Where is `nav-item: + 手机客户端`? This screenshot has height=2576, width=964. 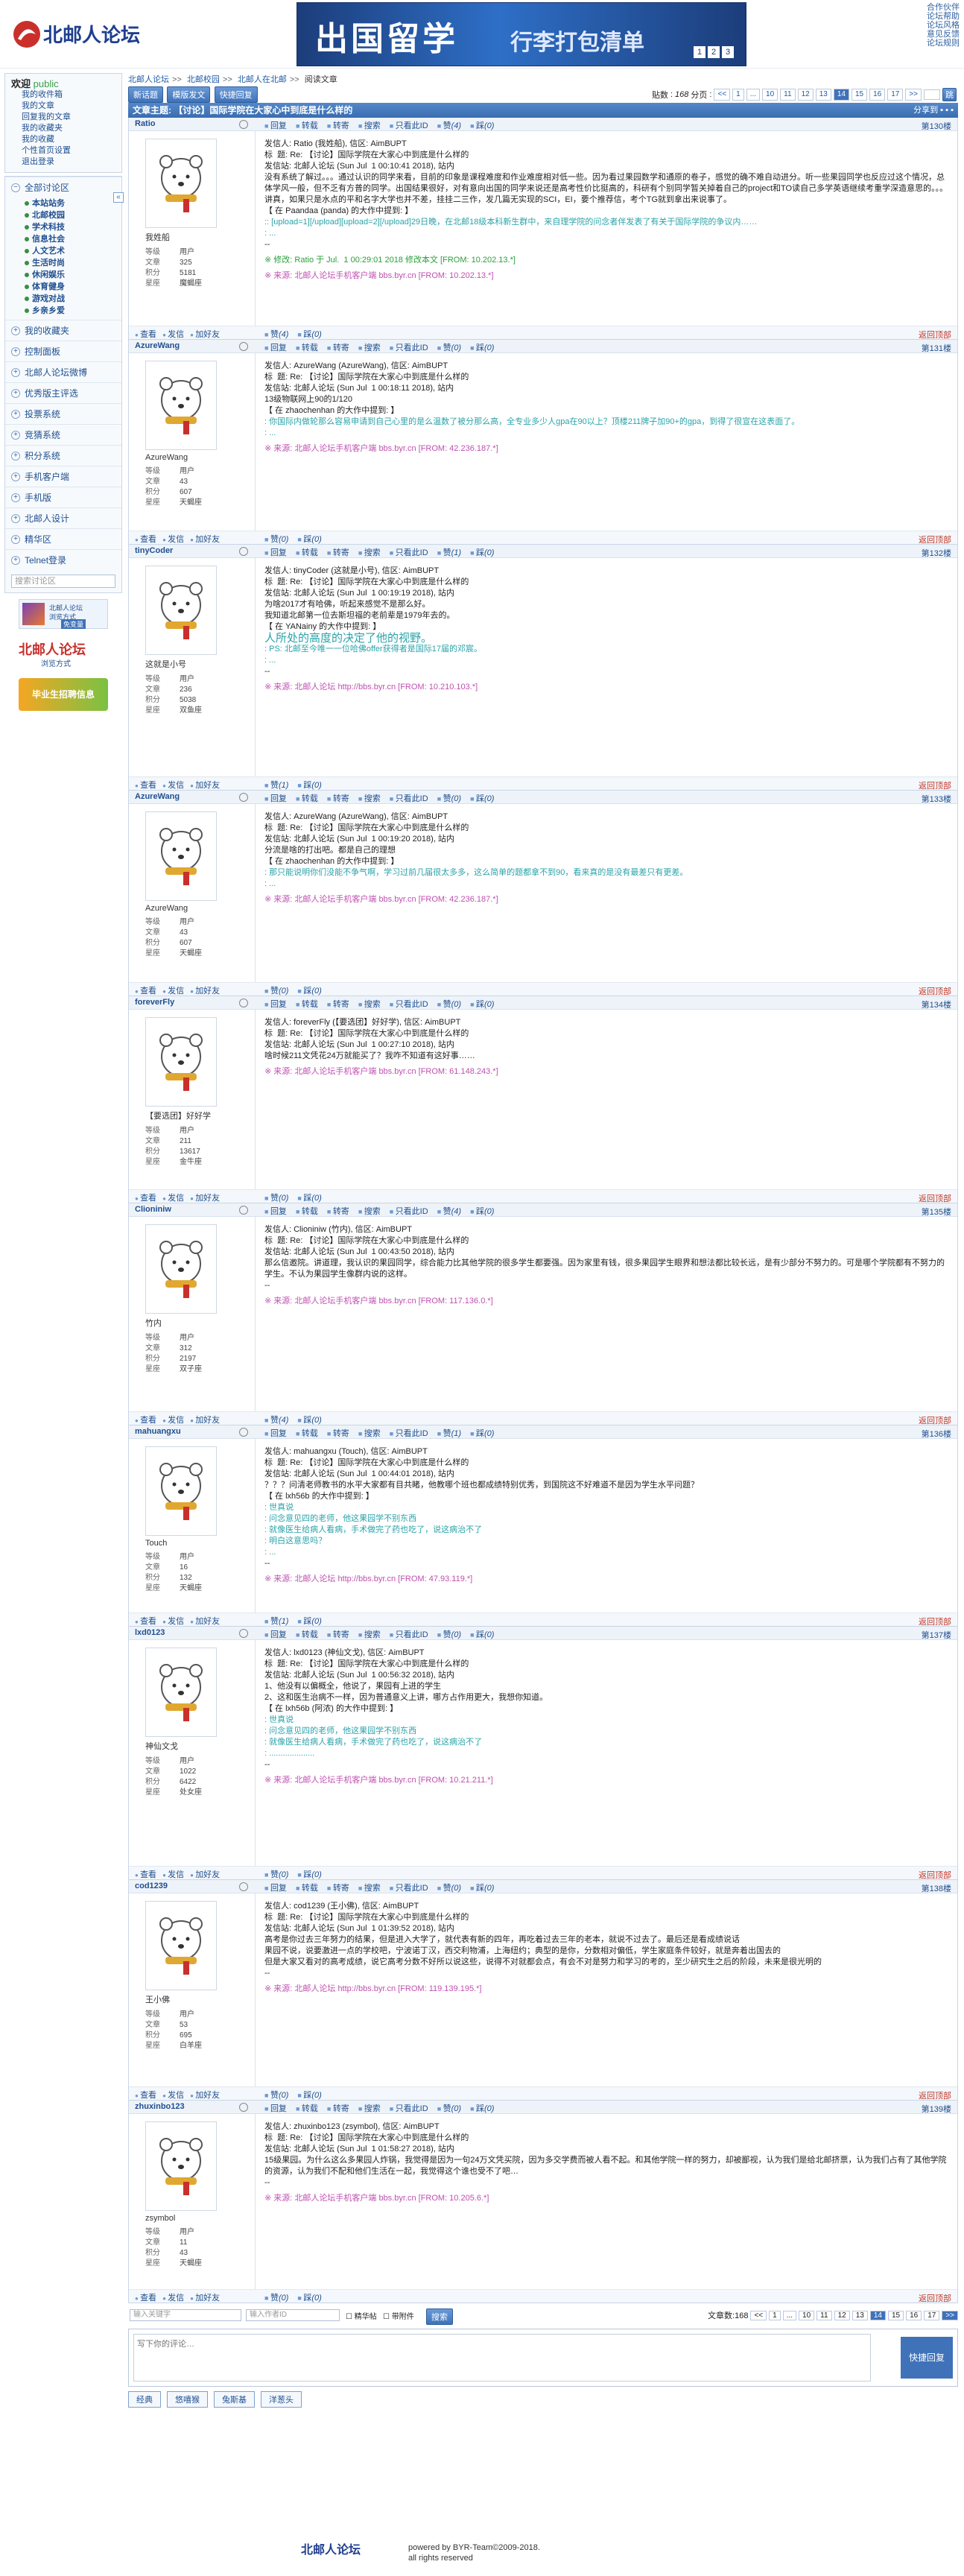 nav-item: + 手机客户端 is located at coordinates (63, 477).